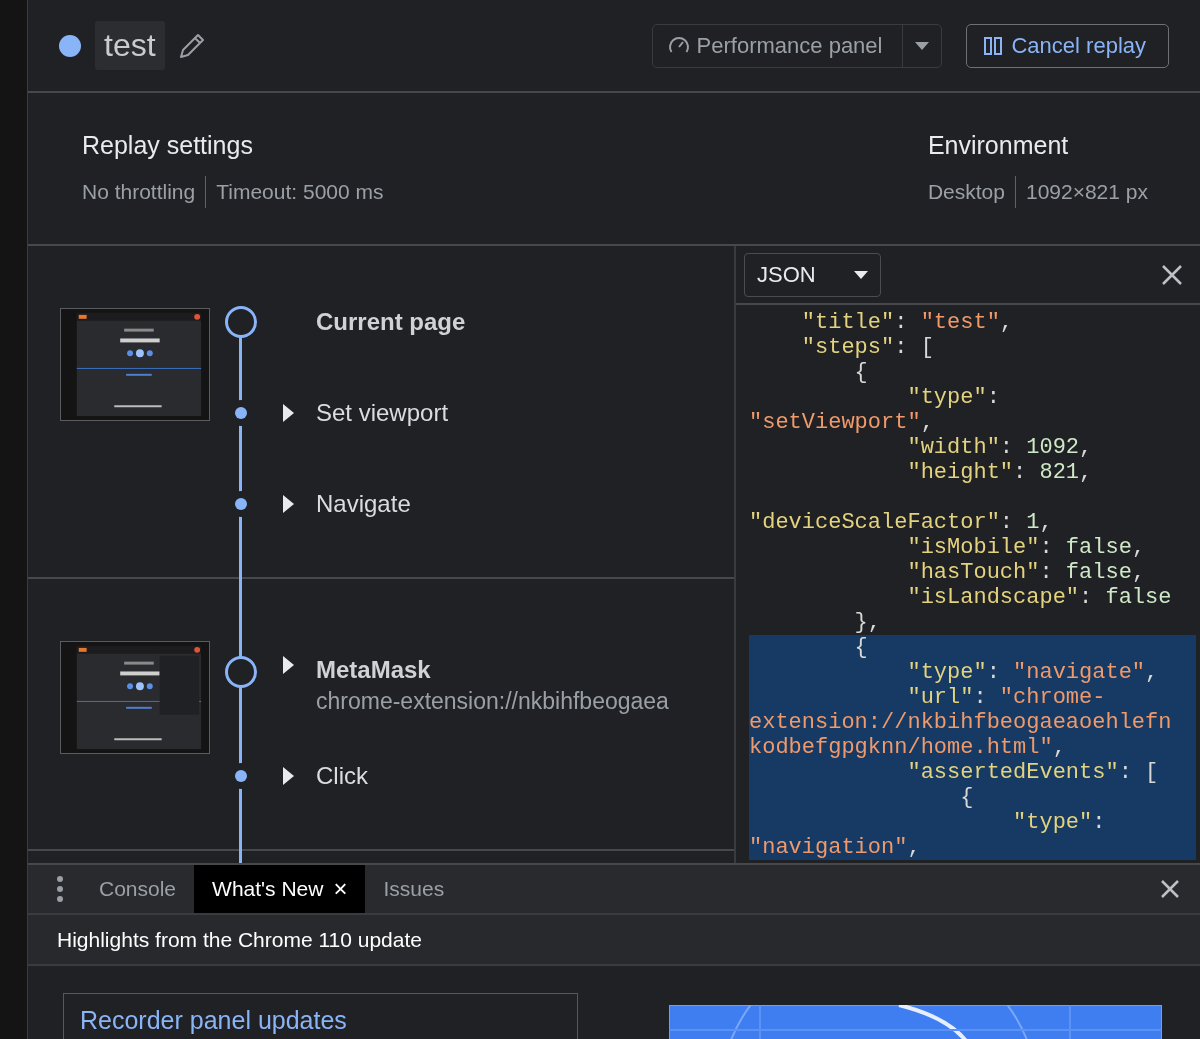 The width and height of the screenshot is (1200, 1039). What do you see at coordinates (414, 889) in the screenshot?
I see `drawer-tab: Issues` at bounding box center [414, 889].